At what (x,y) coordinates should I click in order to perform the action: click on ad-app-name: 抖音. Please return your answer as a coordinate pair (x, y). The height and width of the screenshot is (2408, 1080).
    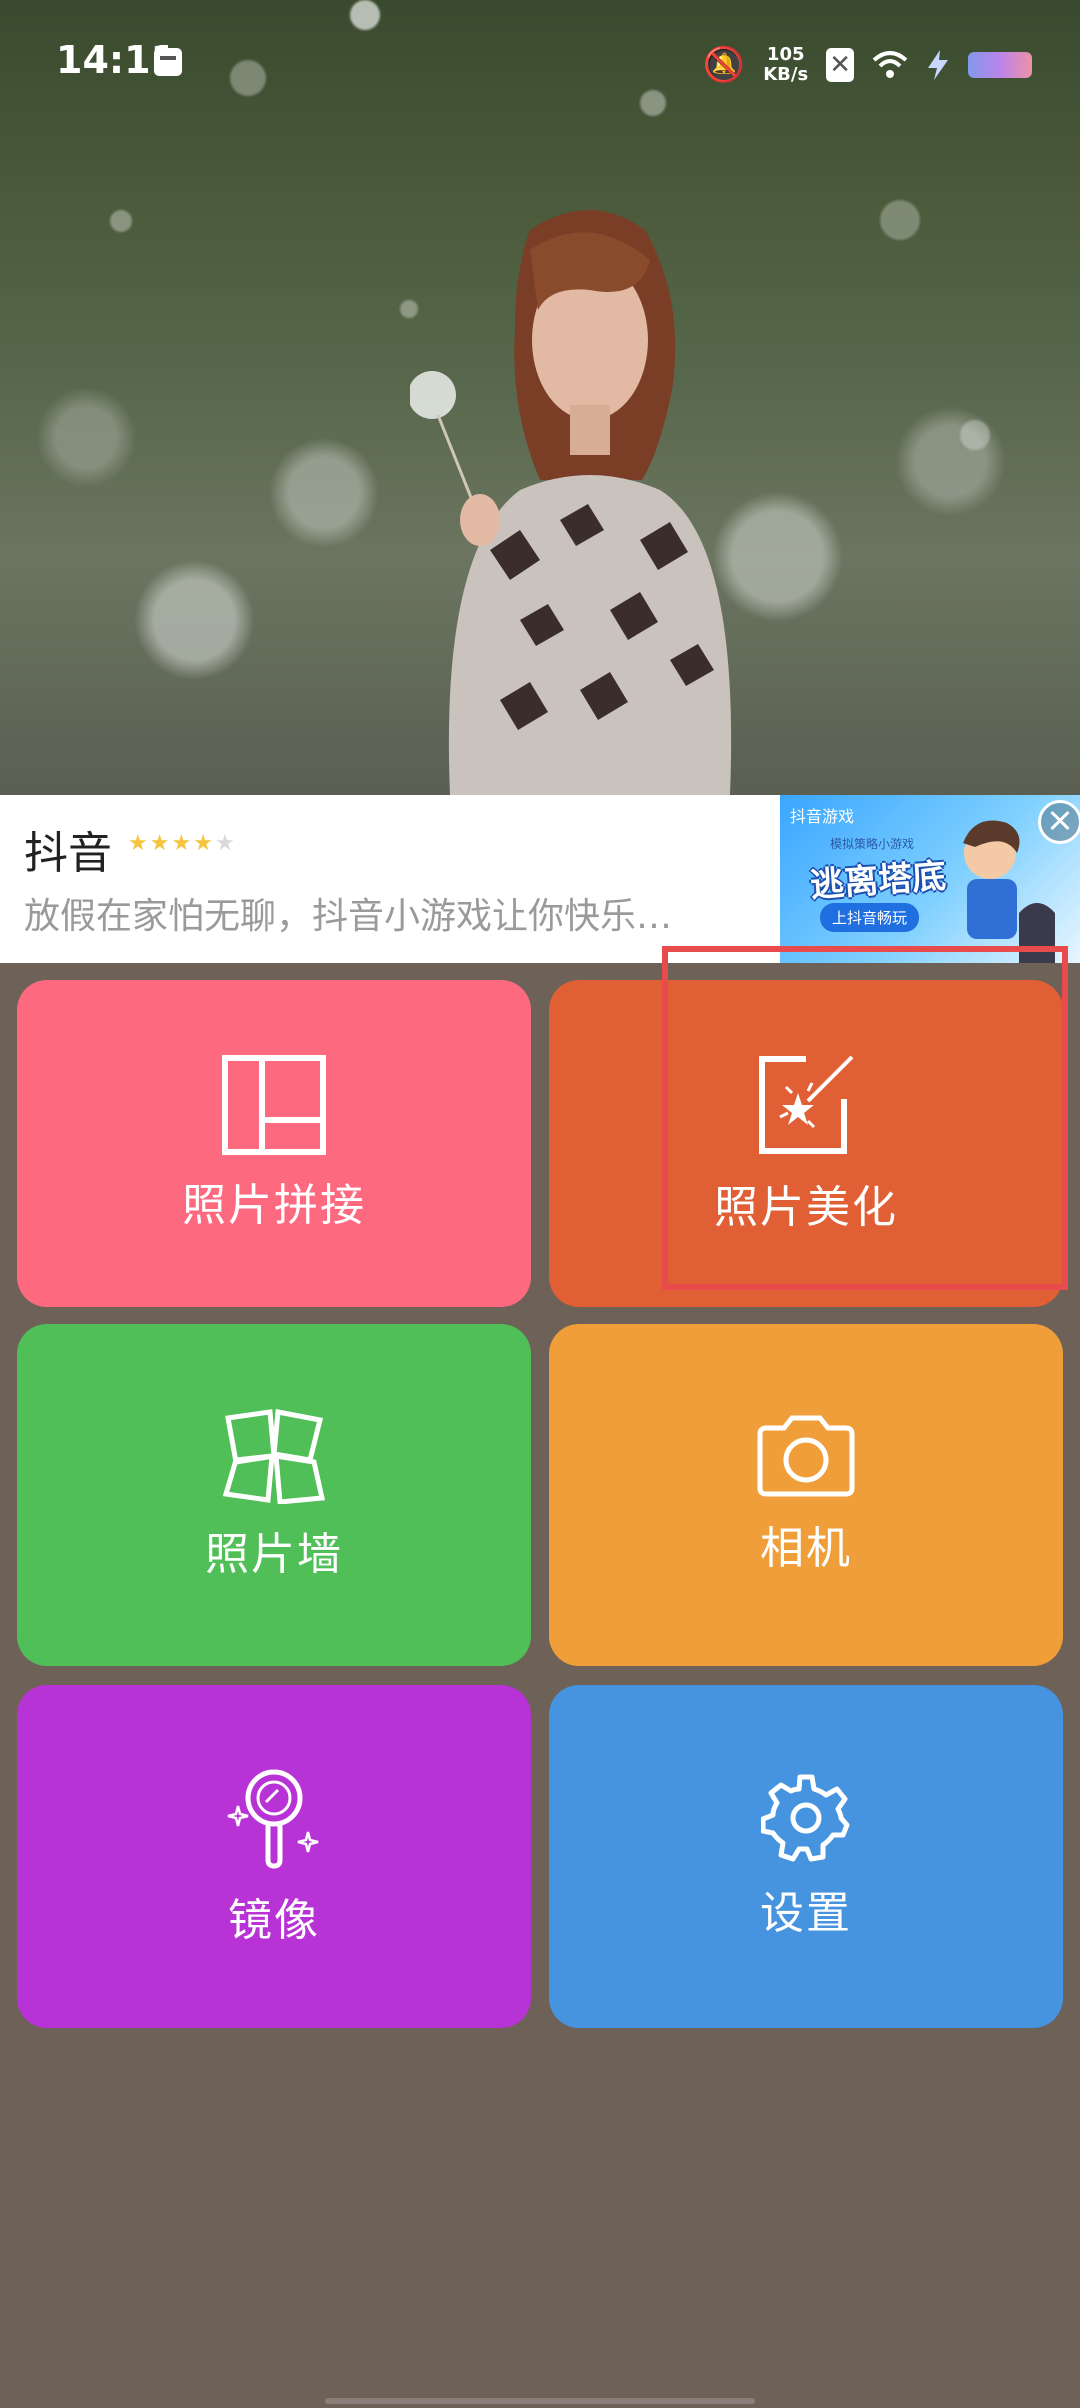
    Looking at the image, I should click on (68, 853).